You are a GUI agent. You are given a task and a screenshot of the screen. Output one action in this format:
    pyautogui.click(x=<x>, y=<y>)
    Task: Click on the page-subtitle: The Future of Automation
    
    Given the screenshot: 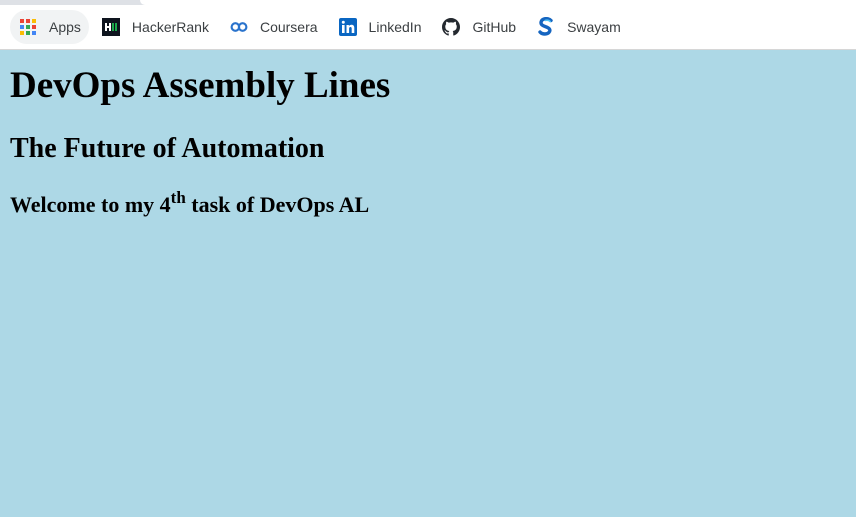 What is the action you would take?
    pyautogui.click(x=167, y=148)
    